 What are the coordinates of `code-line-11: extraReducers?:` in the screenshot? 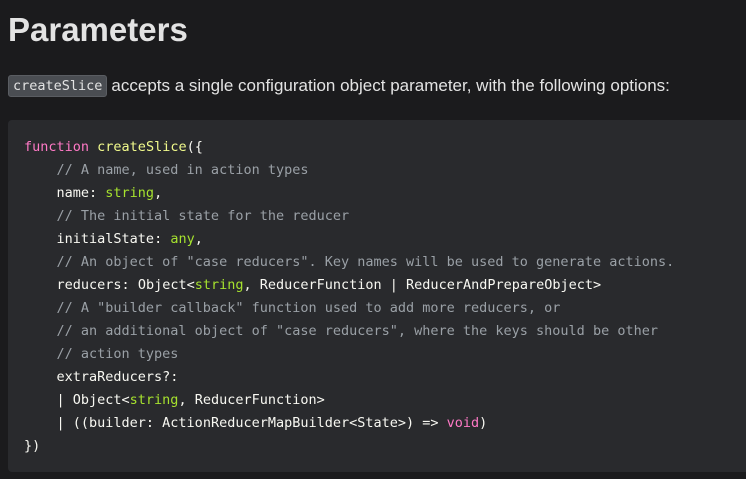 It's located at (349, 377).